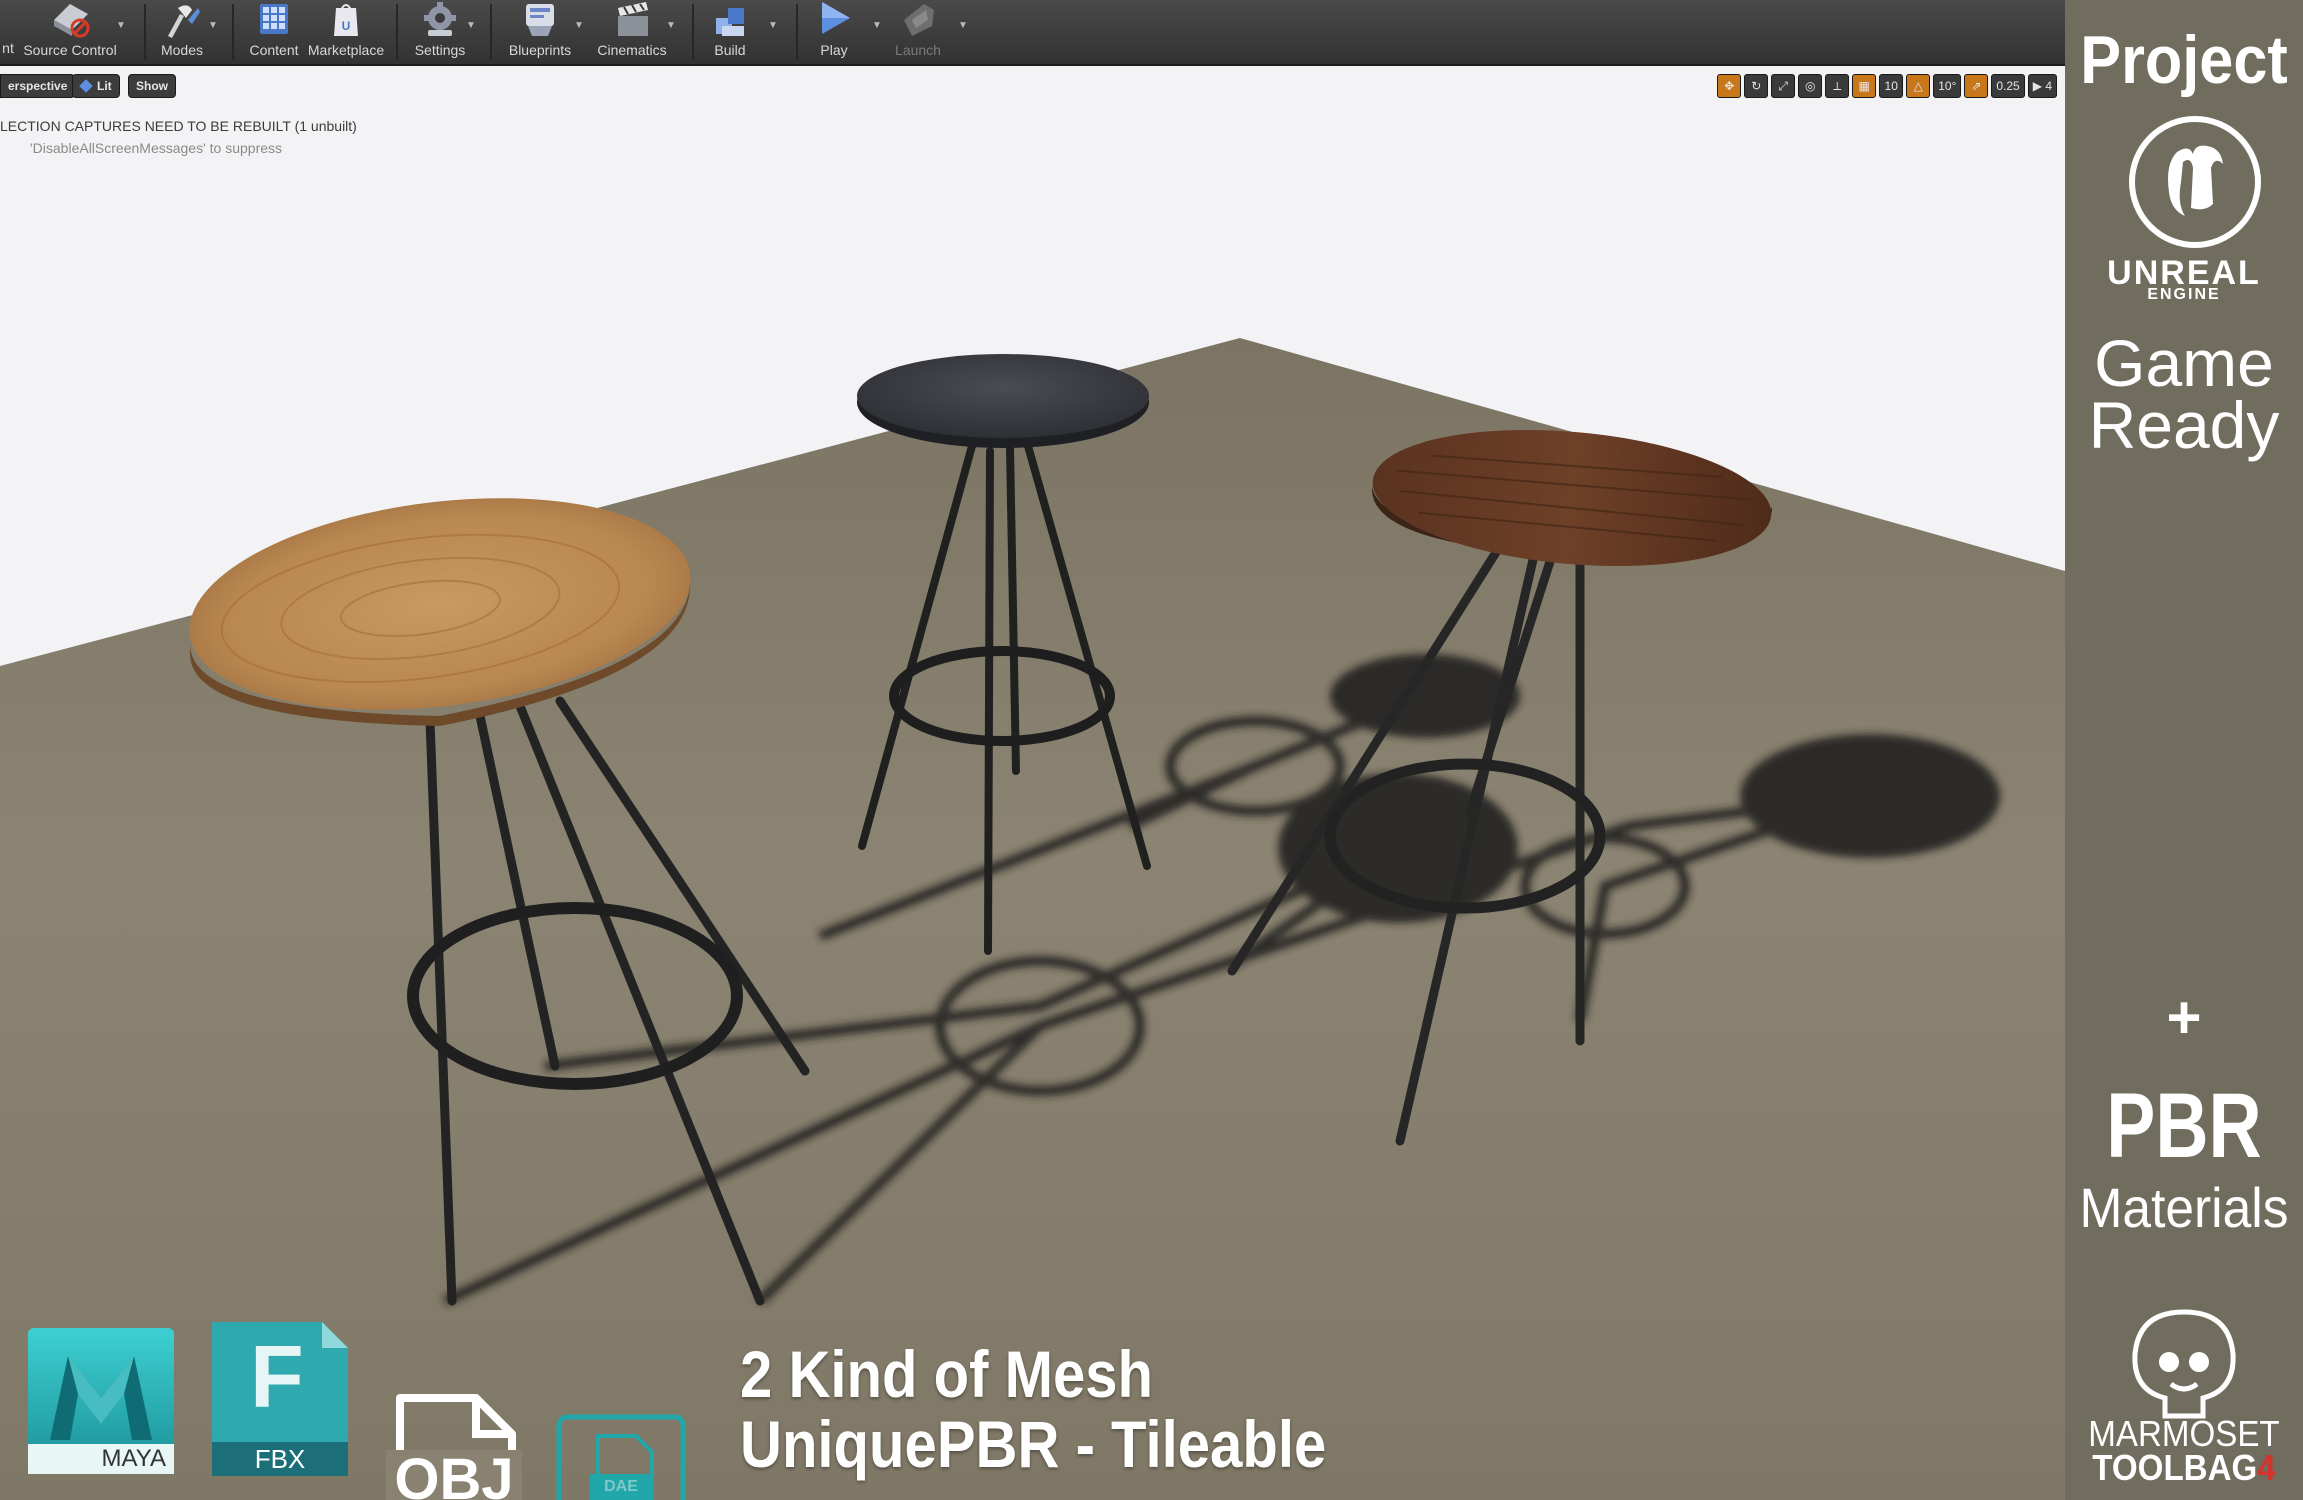 Image resolution: width=2303 pixels, height=1500 pixels. What do you see at coordinates (621, 1457) in the screenshot?
I see `dae-badge: DAE` at bounding box center [621, 1457].